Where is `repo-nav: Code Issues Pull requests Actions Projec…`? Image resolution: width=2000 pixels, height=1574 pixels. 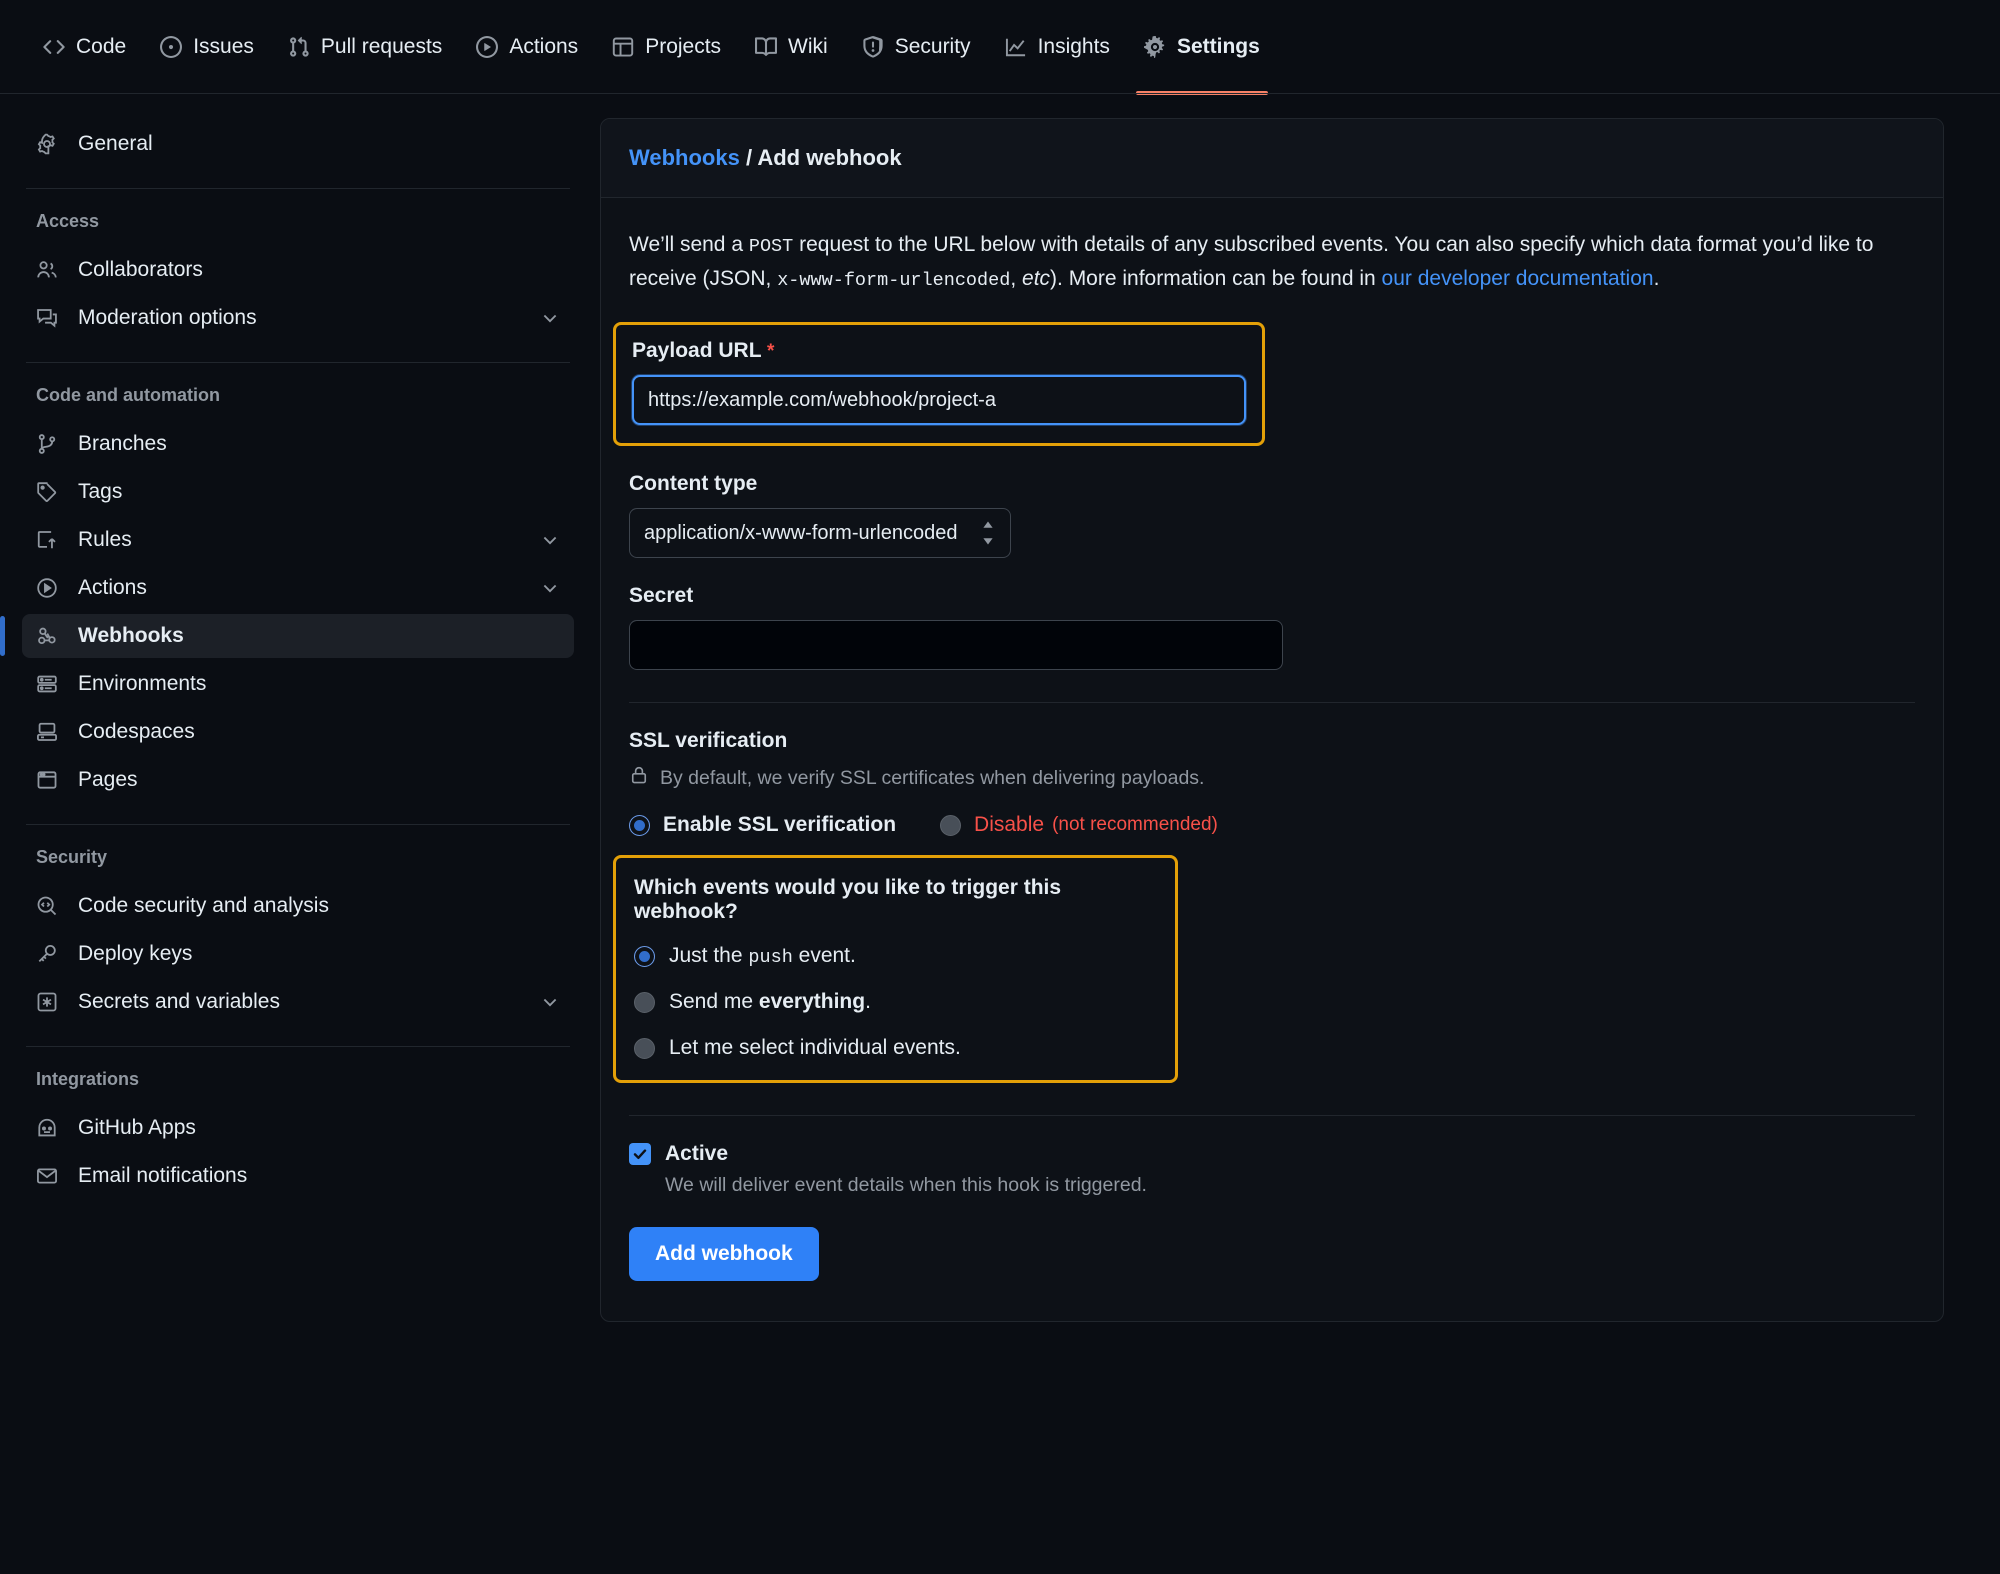 repo-nav: Code Issues Pull requests Actions Projec… is located at coordinates (1000, 47).